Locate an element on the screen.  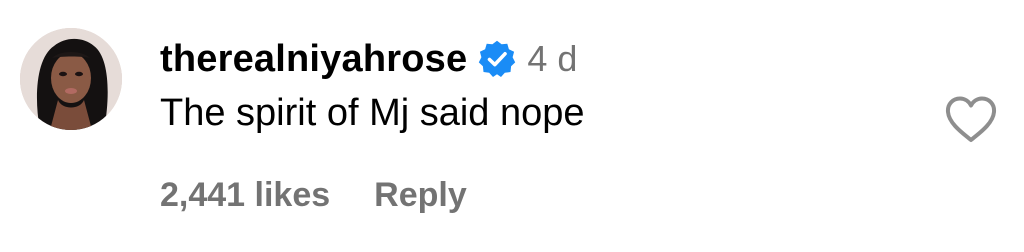
avatar is located at coordinates (71, 79).